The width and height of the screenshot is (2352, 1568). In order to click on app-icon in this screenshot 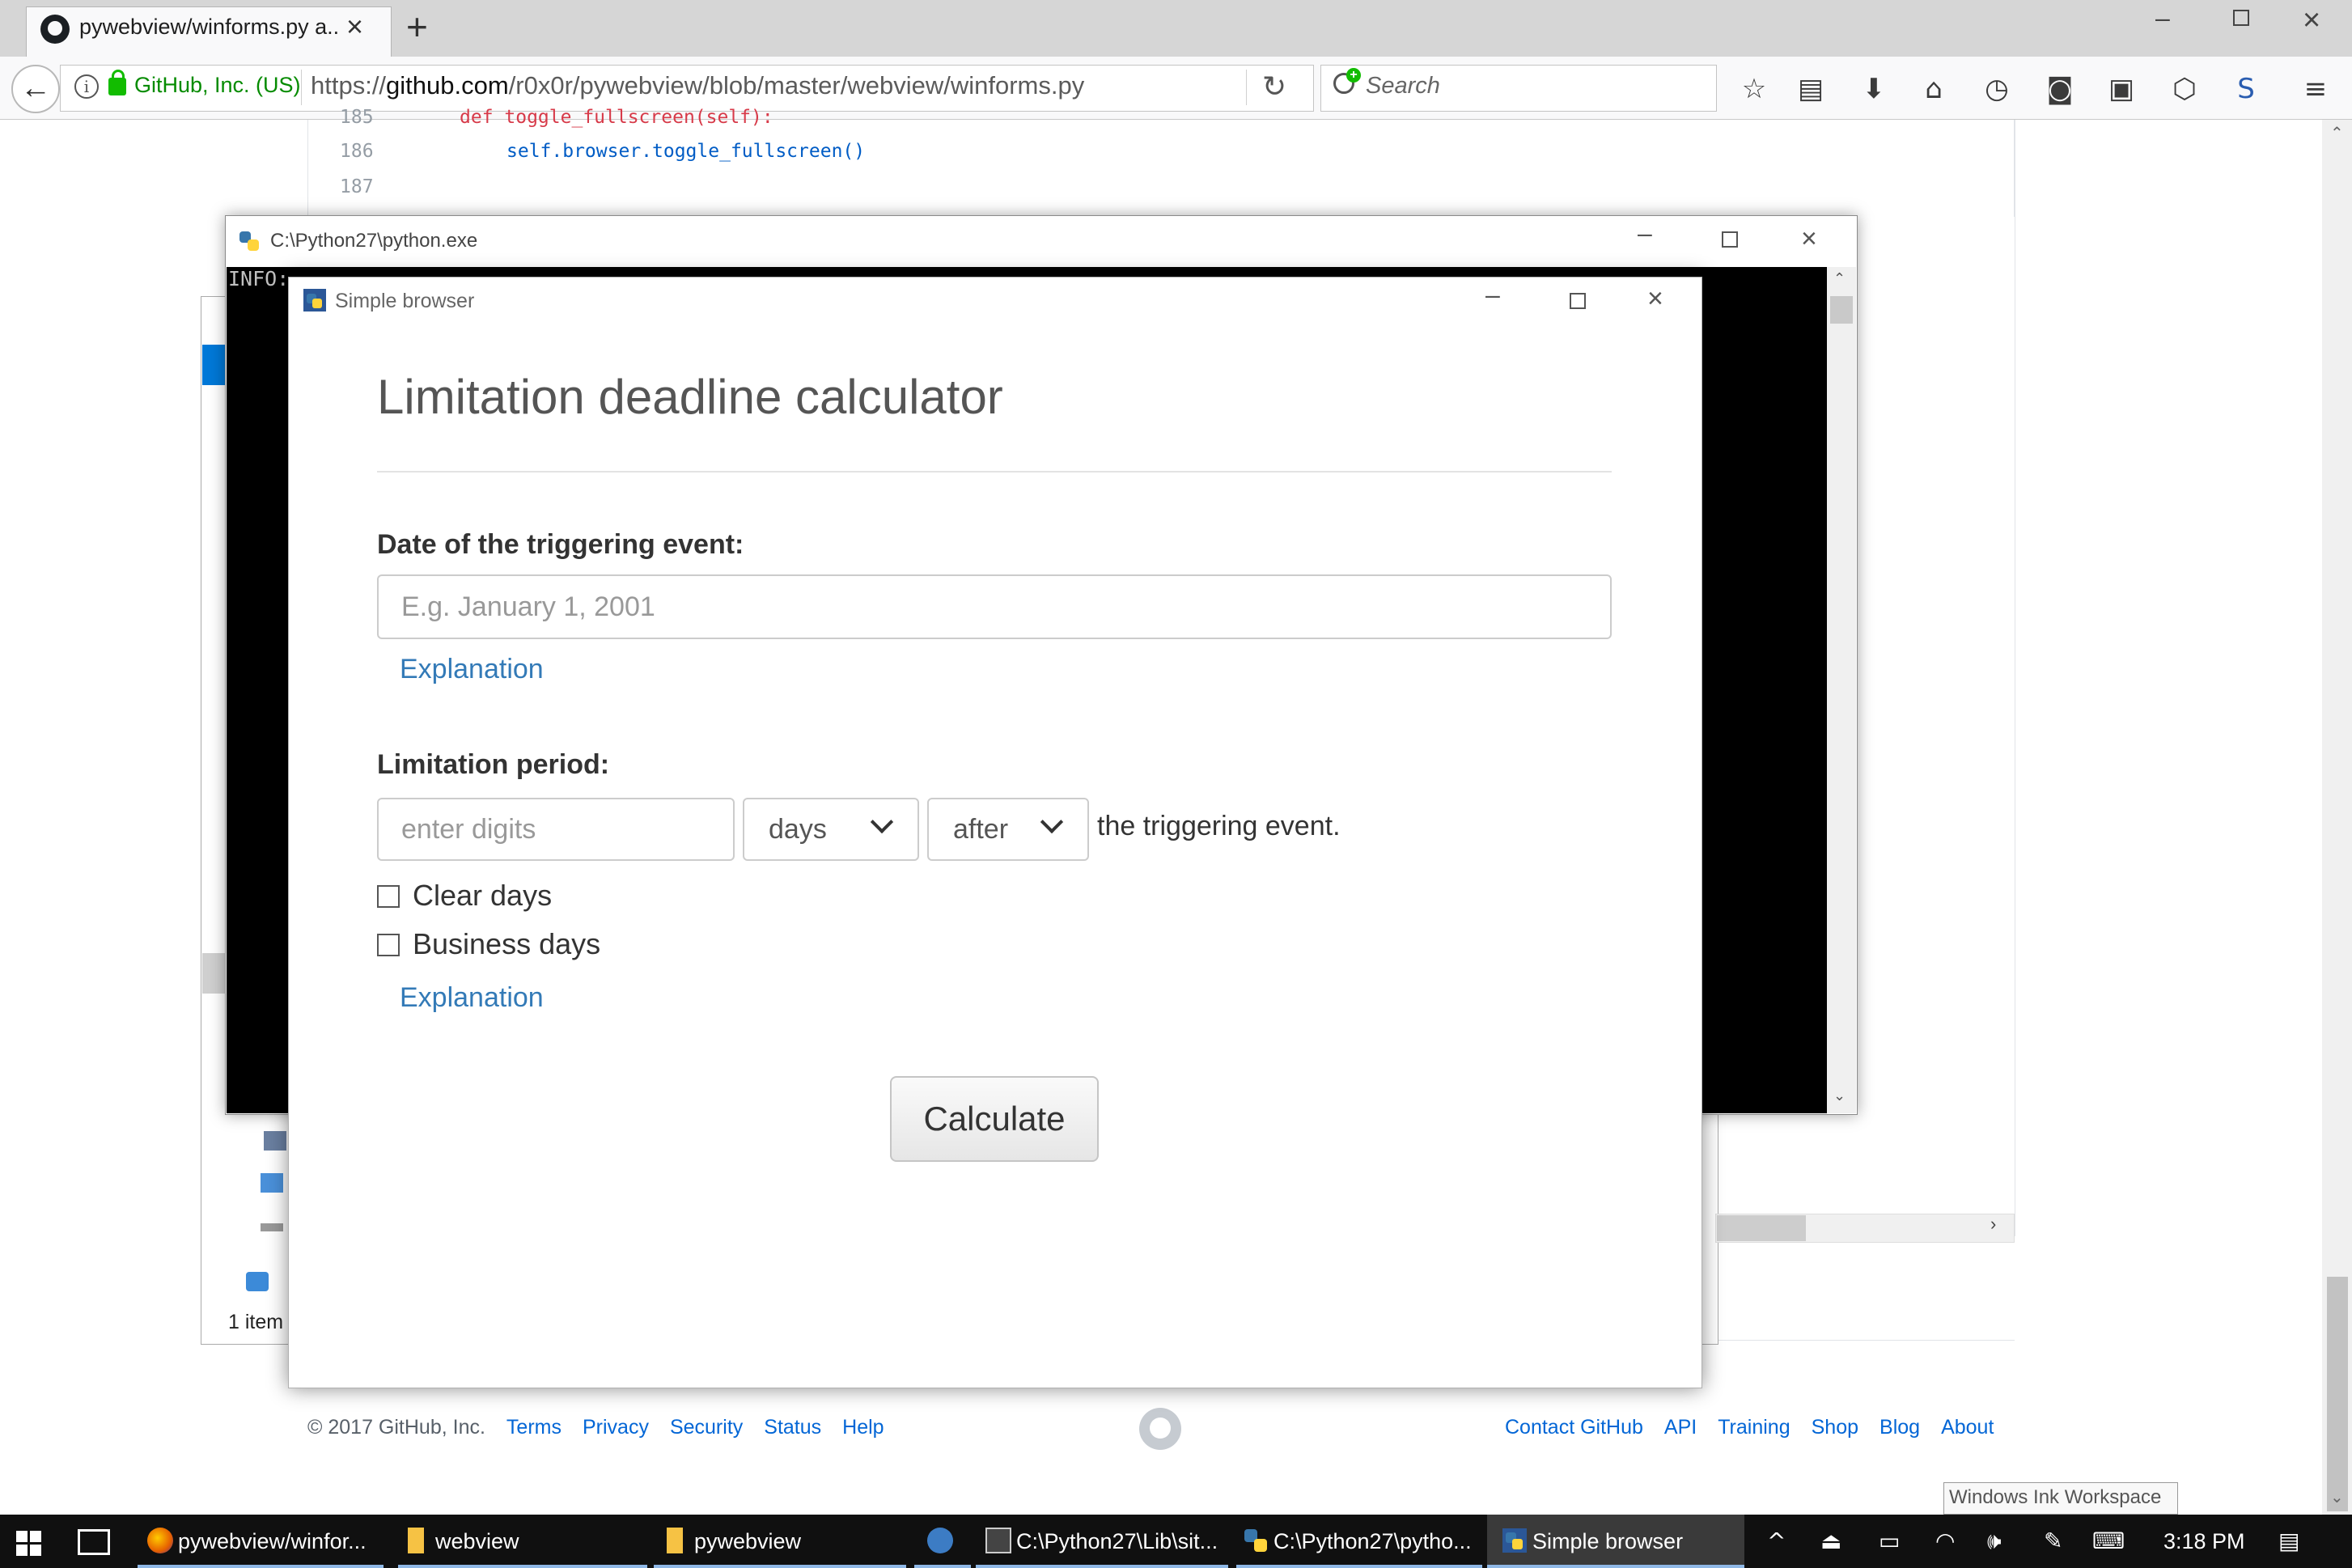, I will do `click(940, 1541)`.